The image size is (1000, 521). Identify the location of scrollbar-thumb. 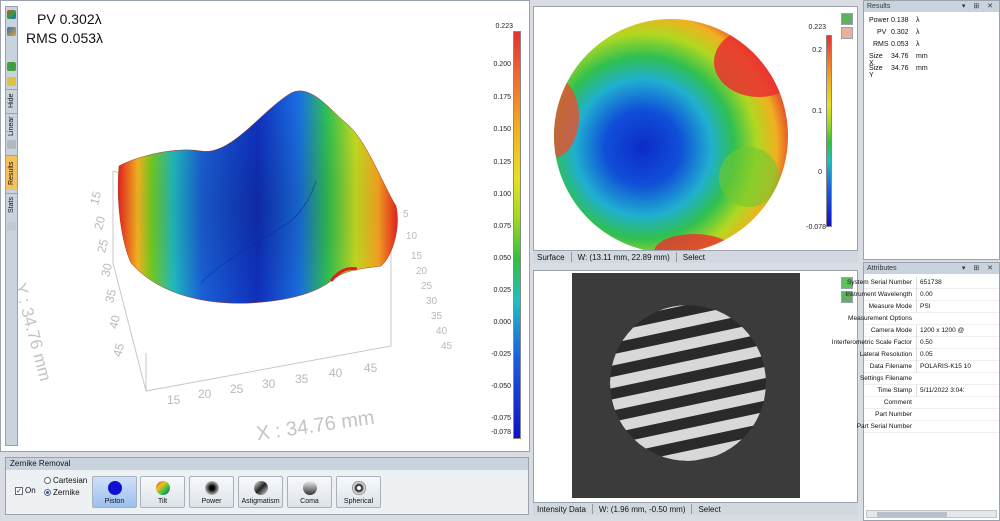
(912, 514).